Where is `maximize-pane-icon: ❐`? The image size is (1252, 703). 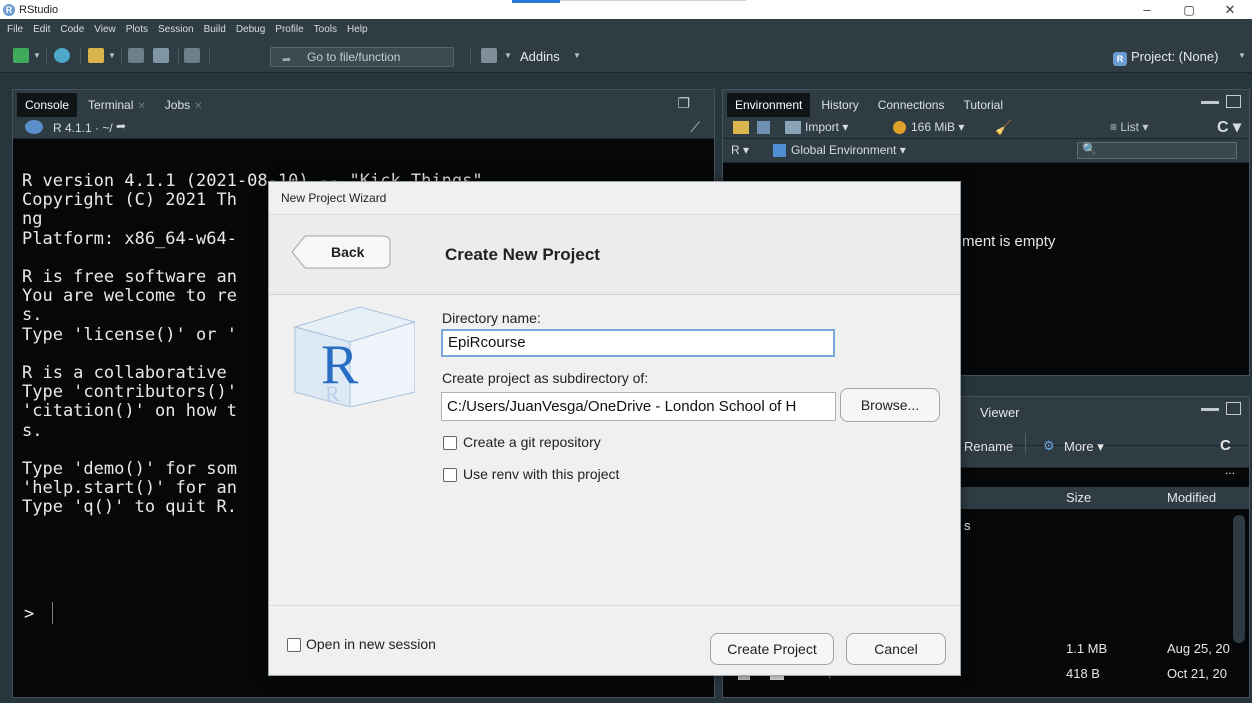 maximize-pane-icon: ❐ is located at coordinates (683, 103).